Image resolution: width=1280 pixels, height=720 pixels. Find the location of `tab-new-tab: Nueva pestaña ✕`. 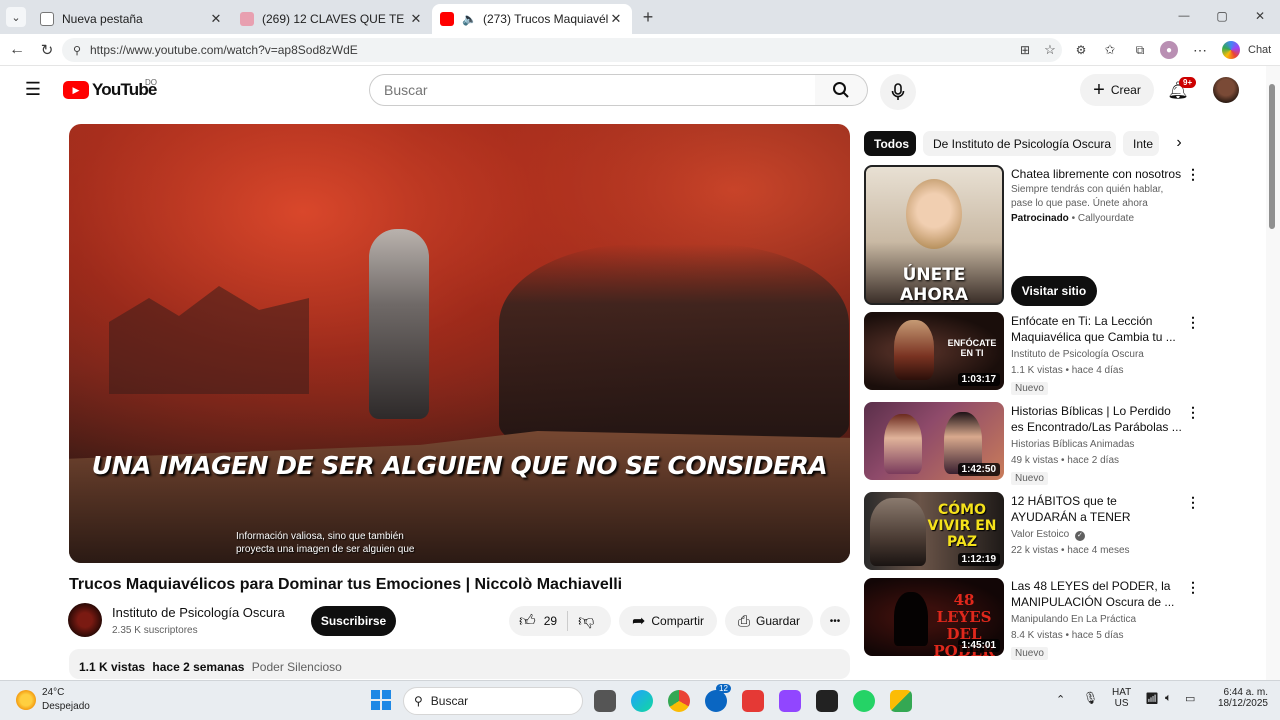

tab-new-tab: Nueva pestaña ✕ is located at coordinates (132, 19).